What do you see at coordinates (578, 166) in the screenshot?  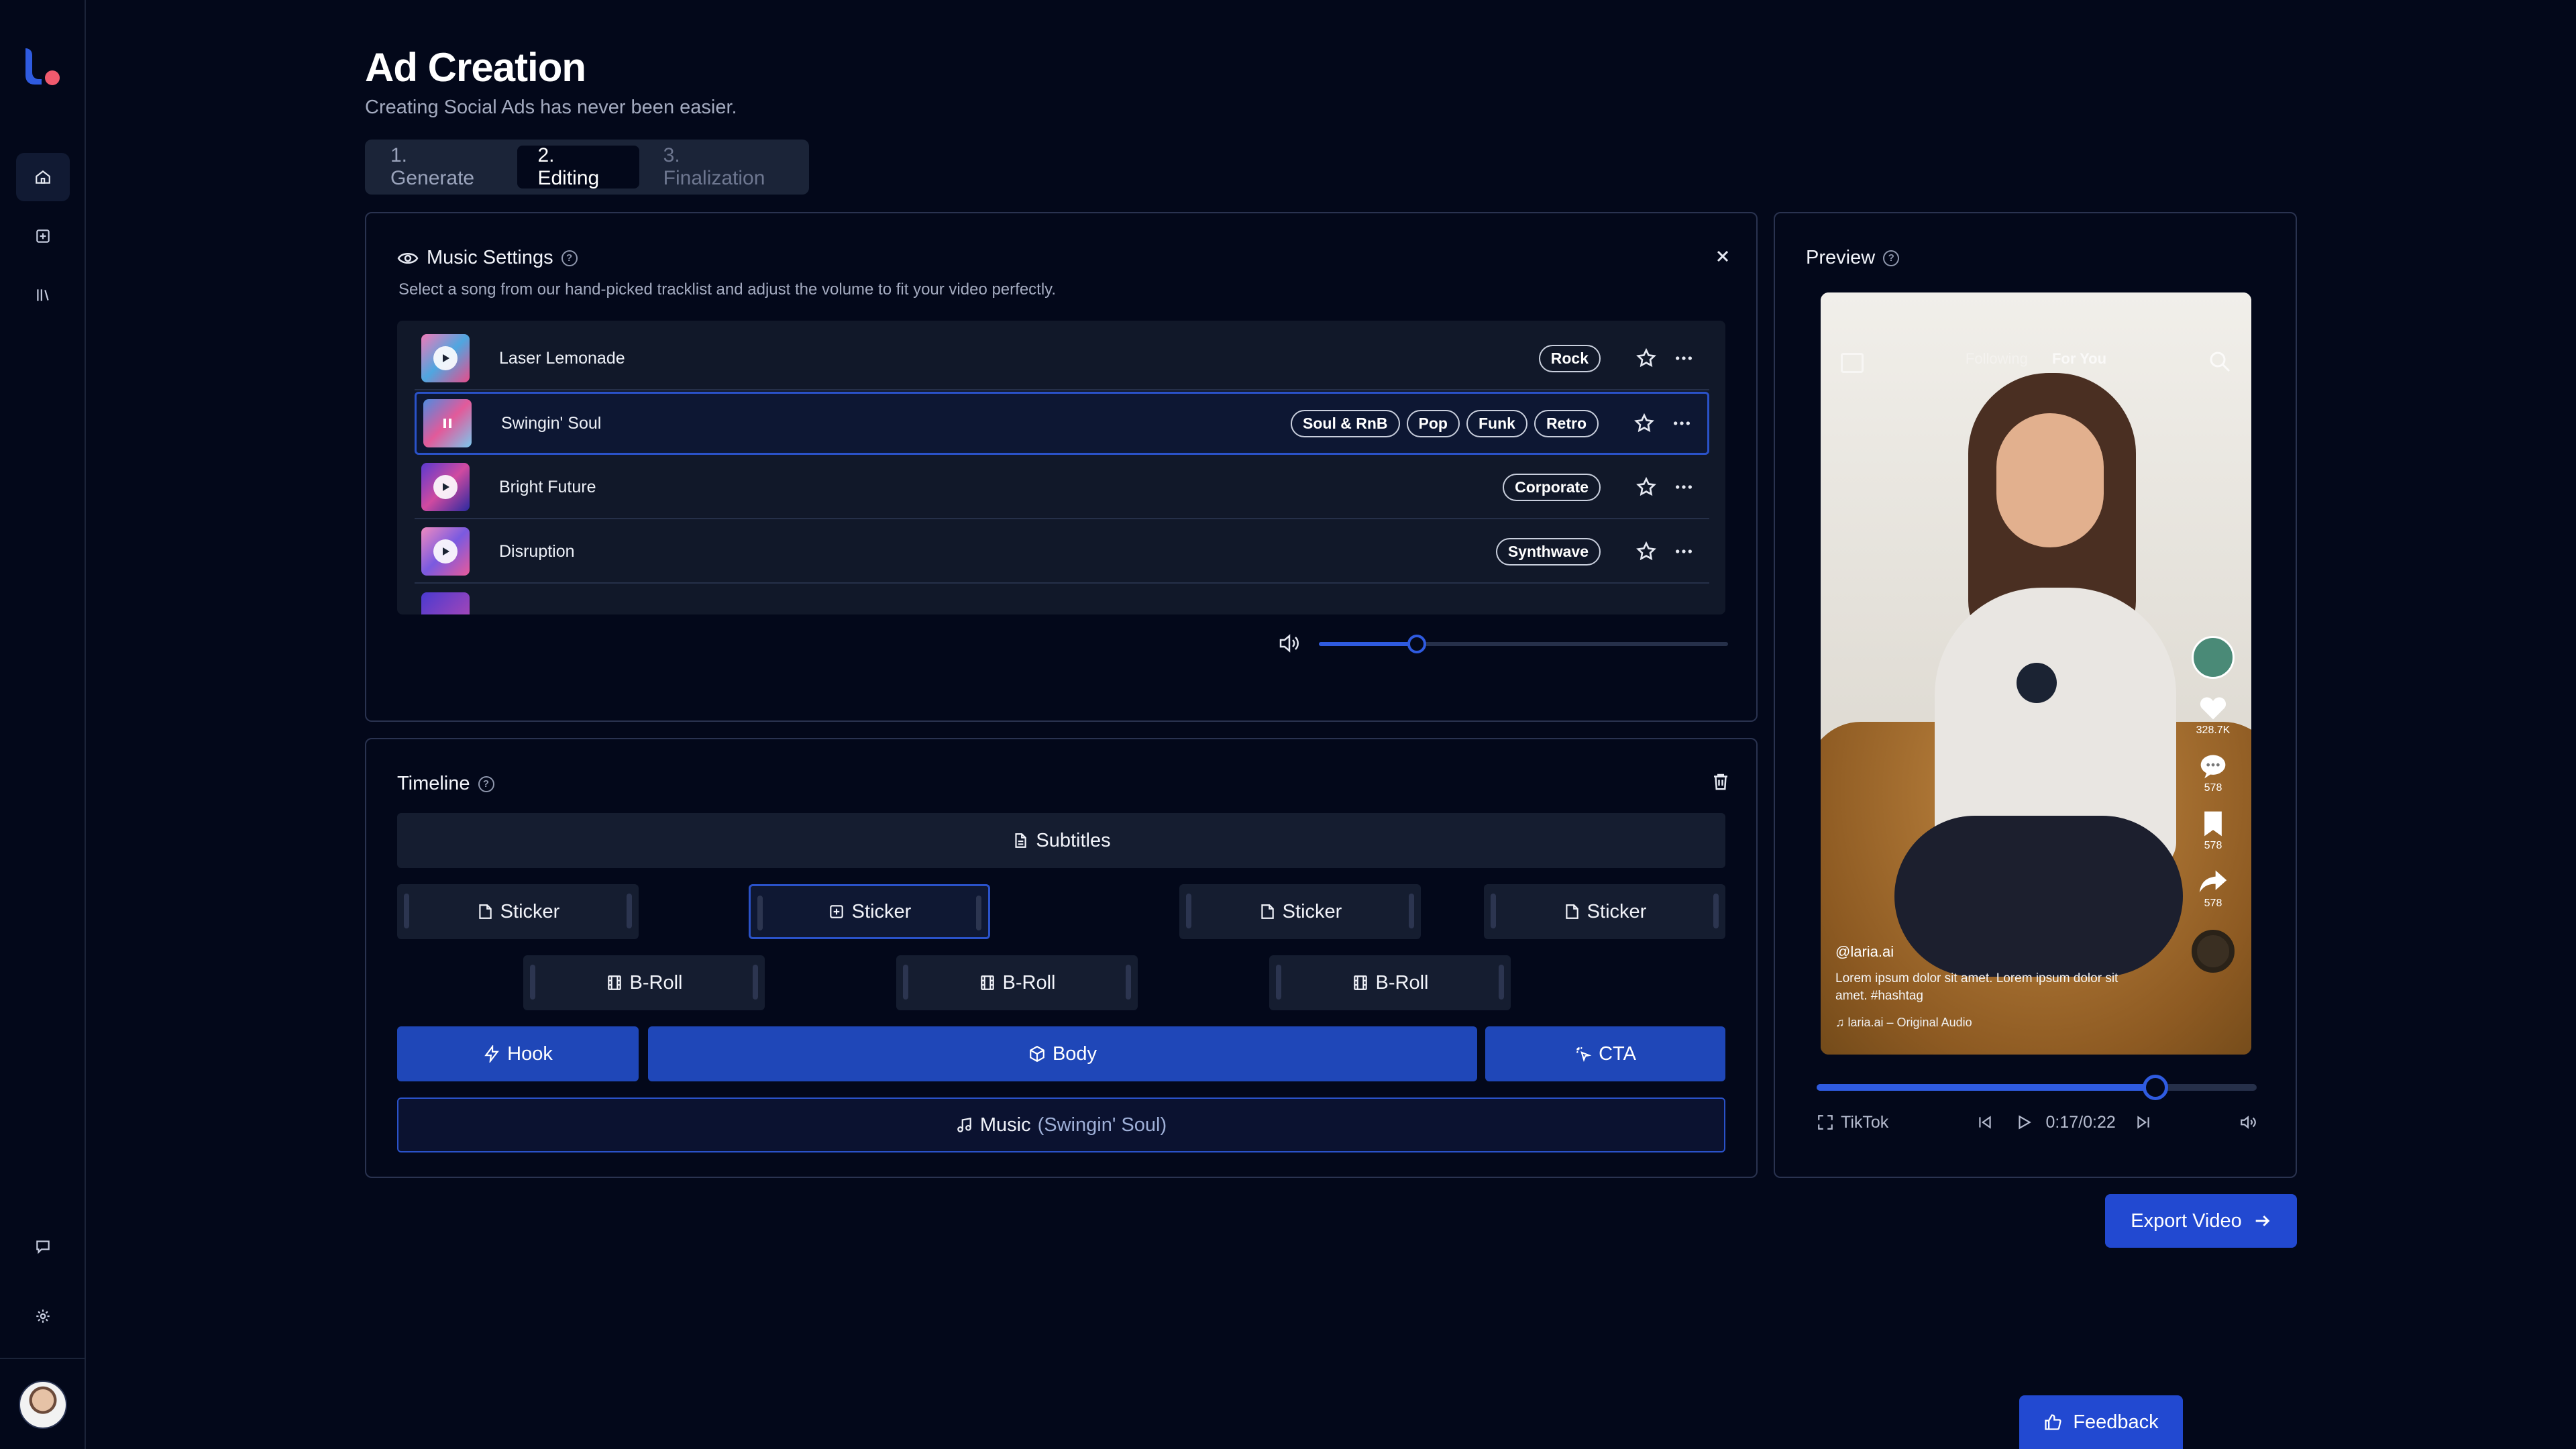 I see `tab-editing: 2. Editing` at bounding box center [578, 166].